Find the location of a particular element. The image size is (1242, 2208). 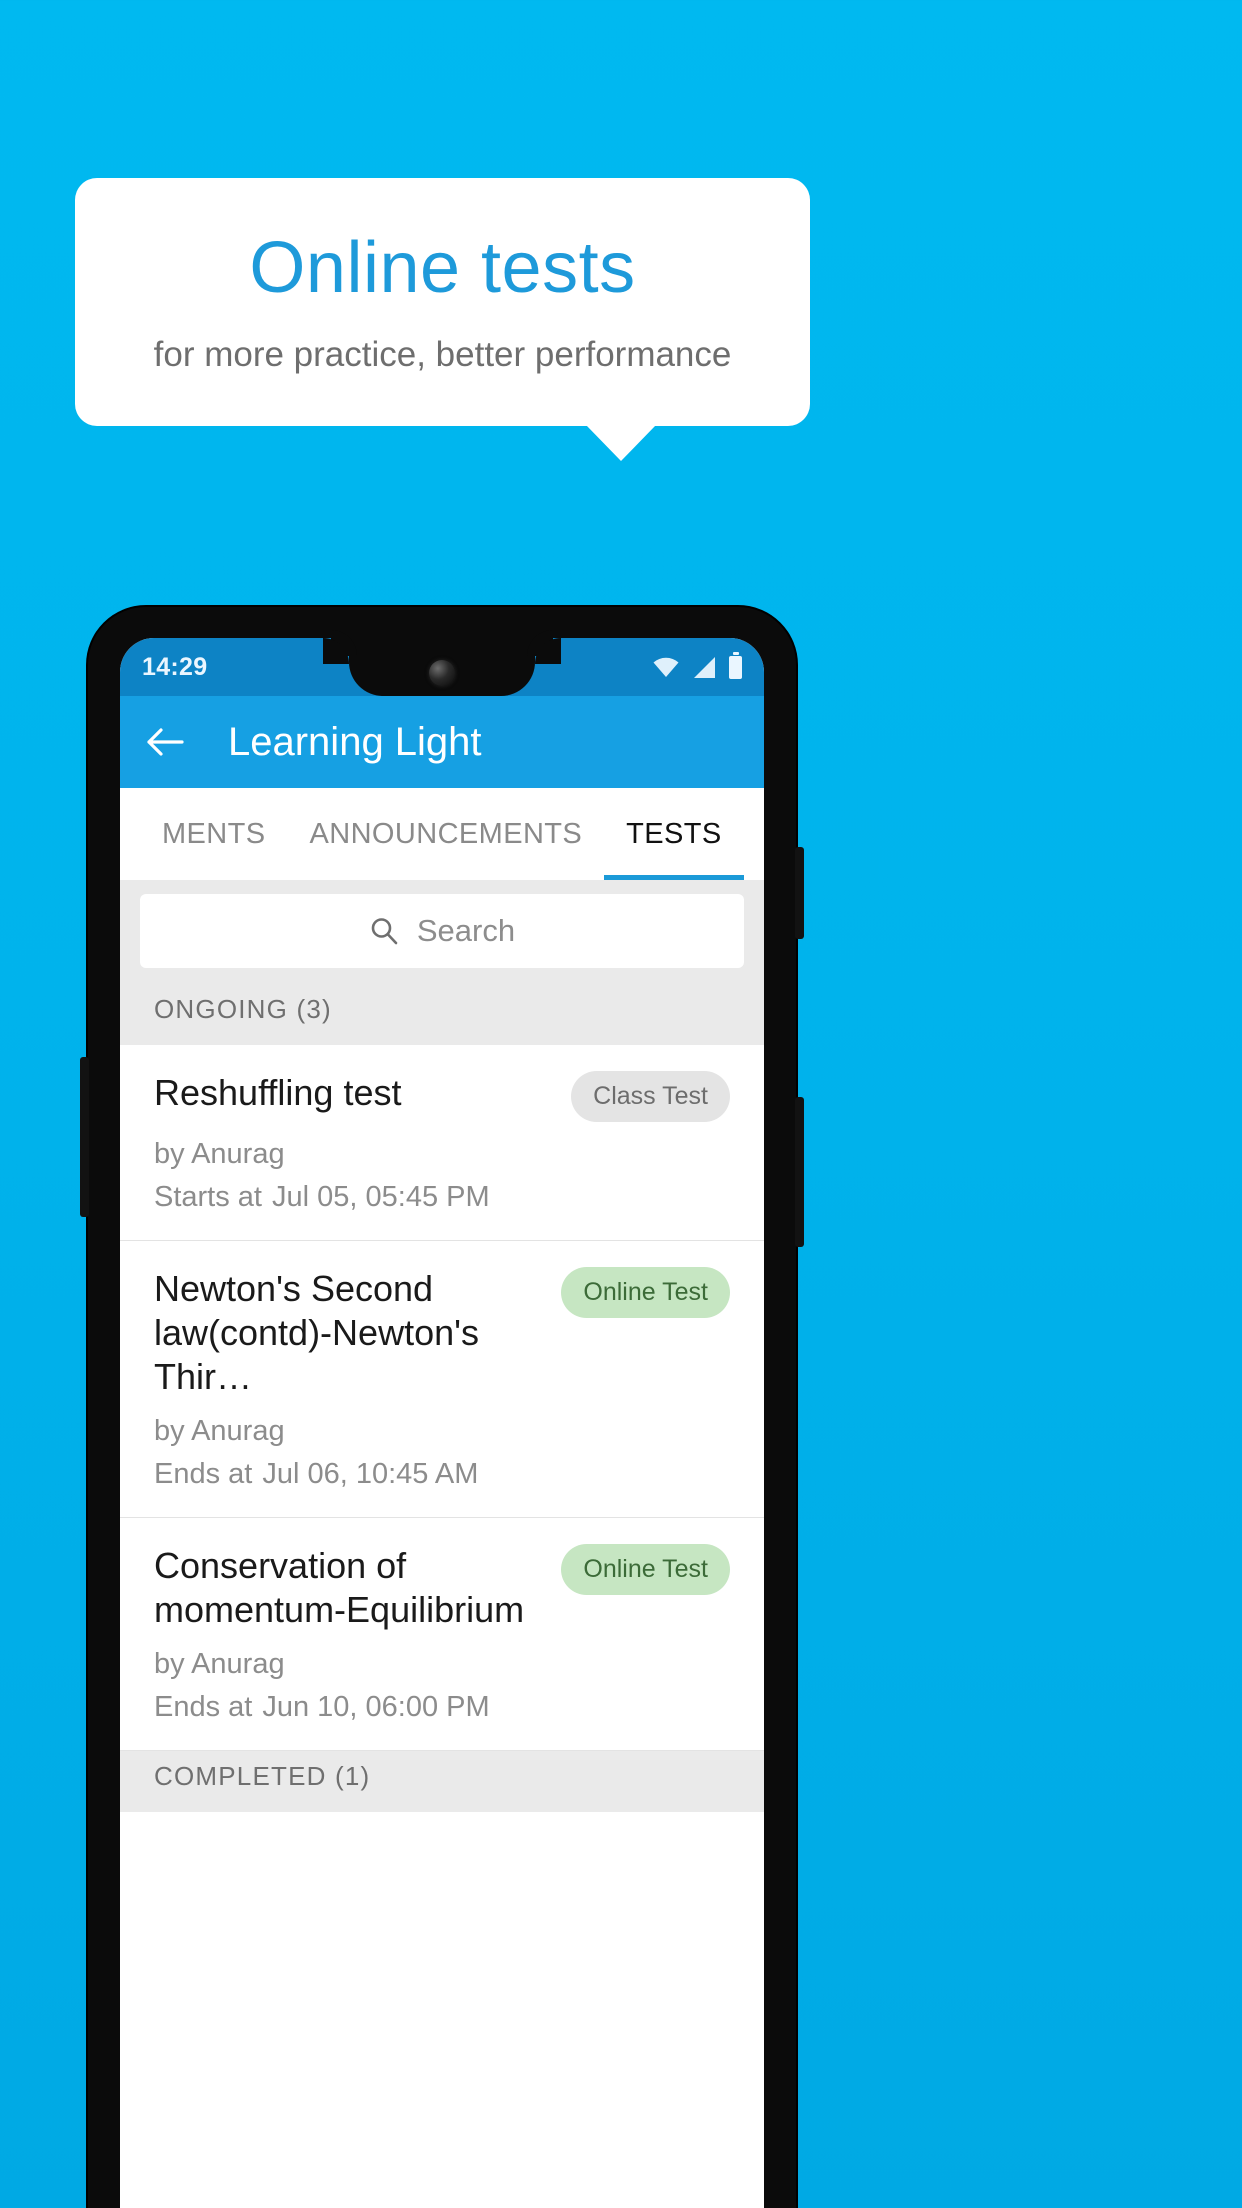

tab-bar: MENTS ANNOUNCEMENTS TESTS VIDEOS is located at coordinates (442, 834).